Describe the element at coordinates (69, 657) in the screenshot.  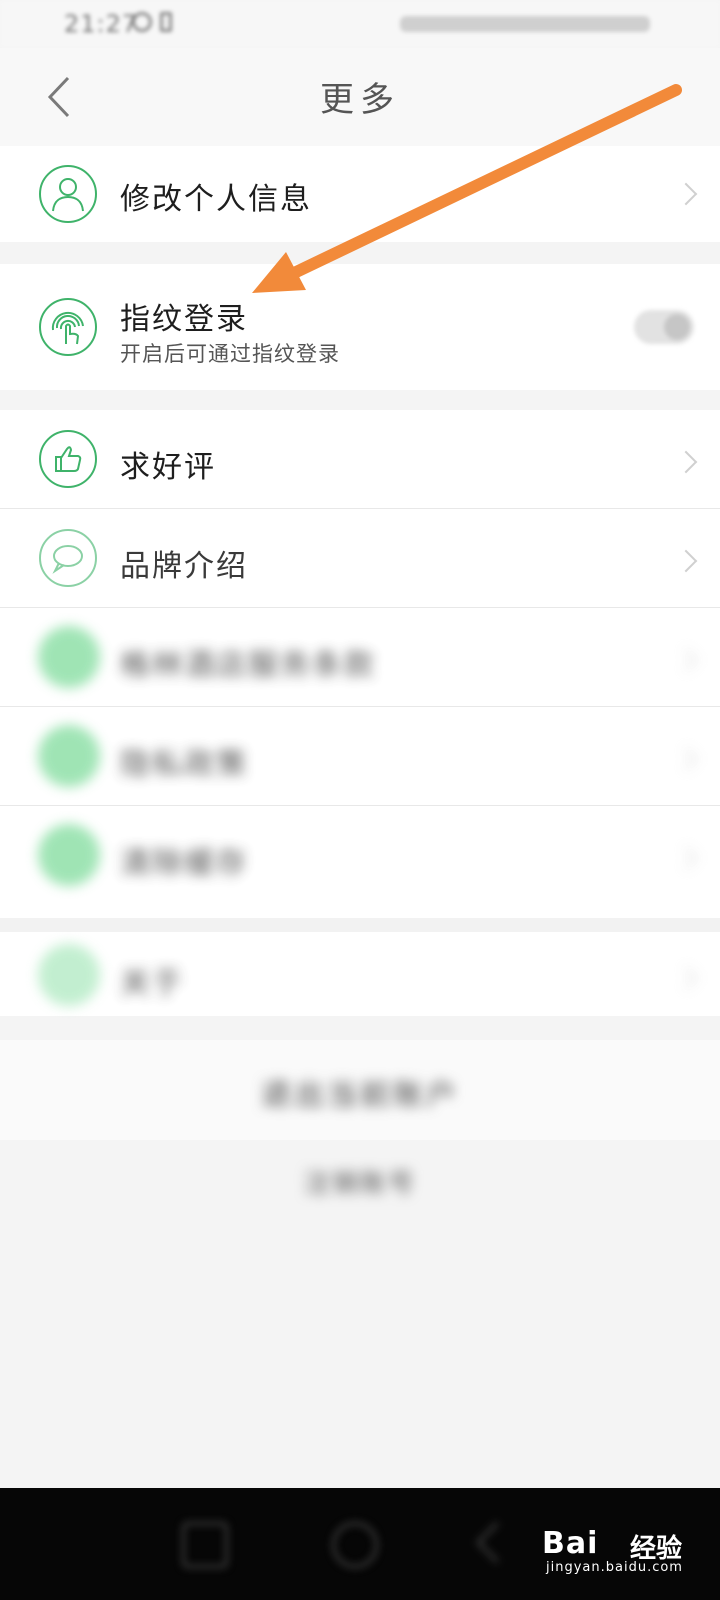
I see `document-icon` at that location.